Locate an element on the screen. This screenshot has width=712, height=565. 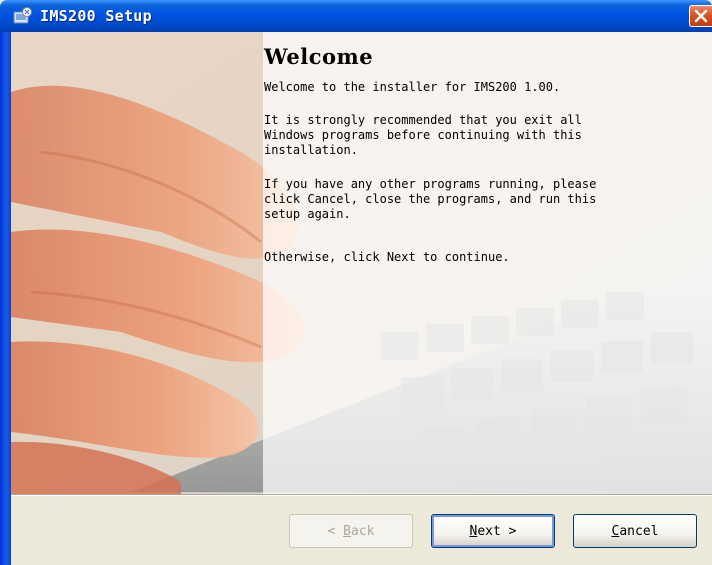
close-button is located at coordinates (700, 16).